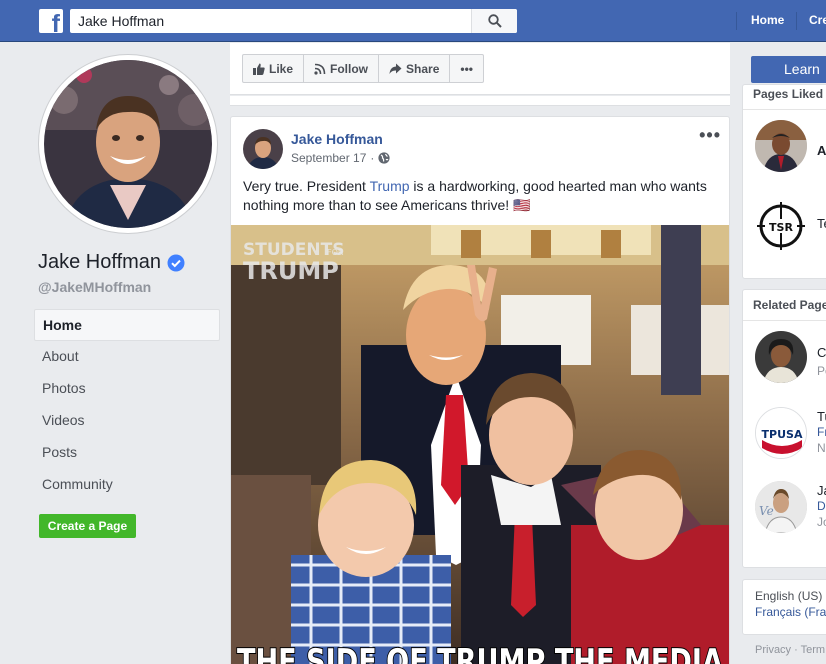  I want to click on liked-page-item: TSR Te, so click(784, 234).